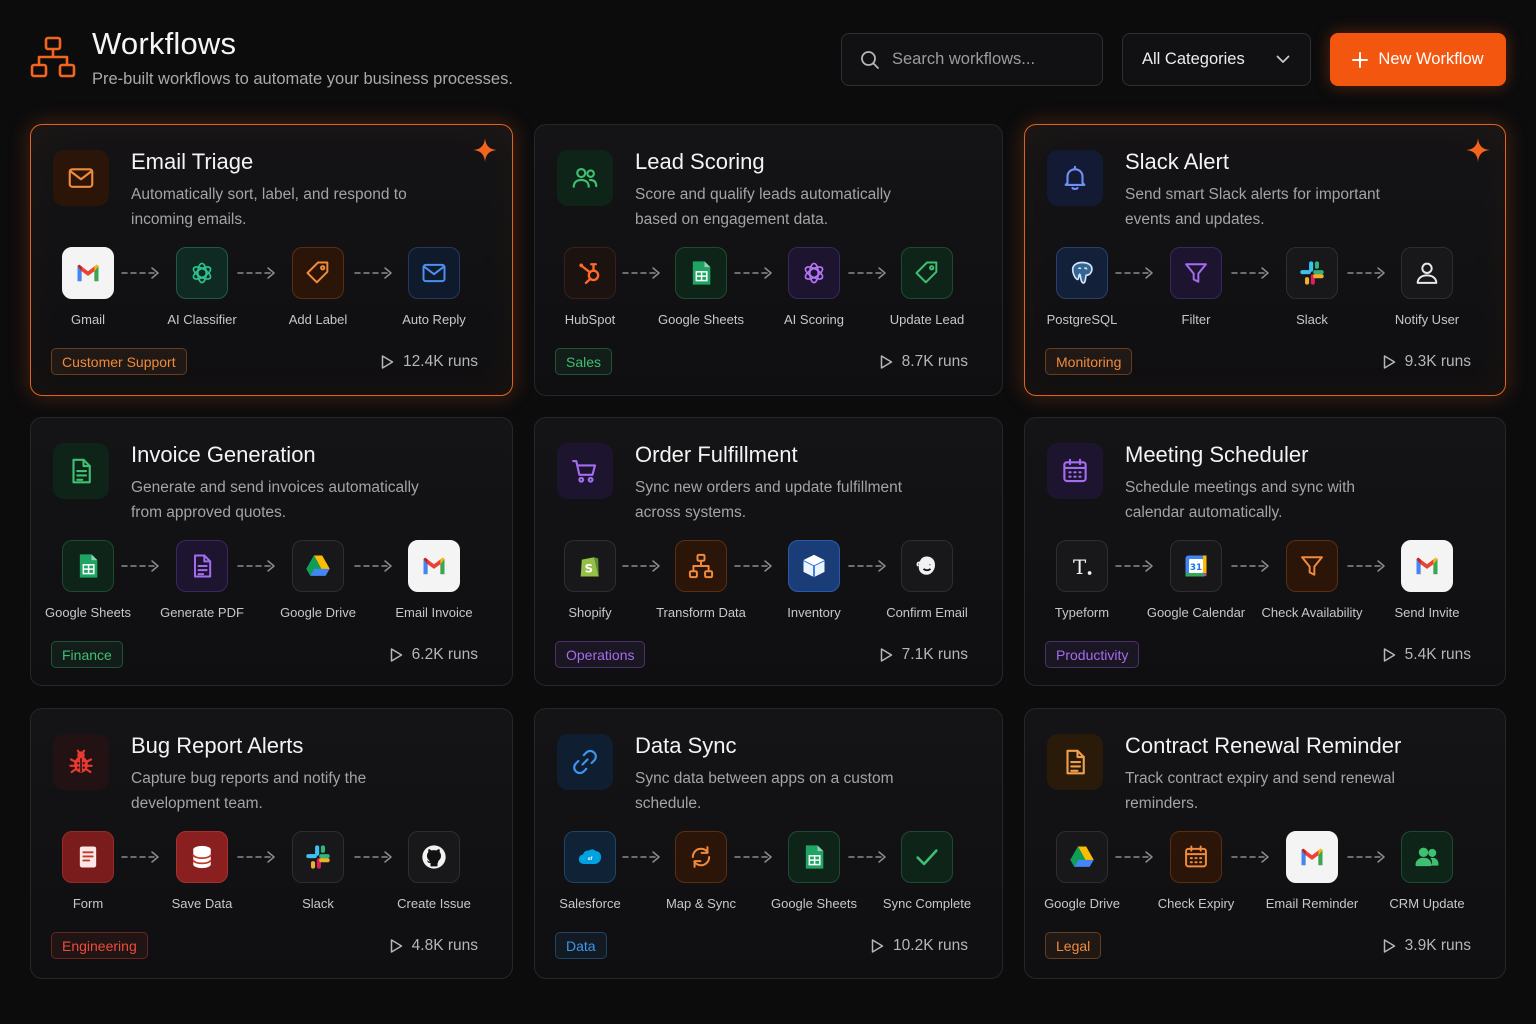 This screenshot has width=1536, height=1024. I want to click on calendar-icon, so click(1075, 471).